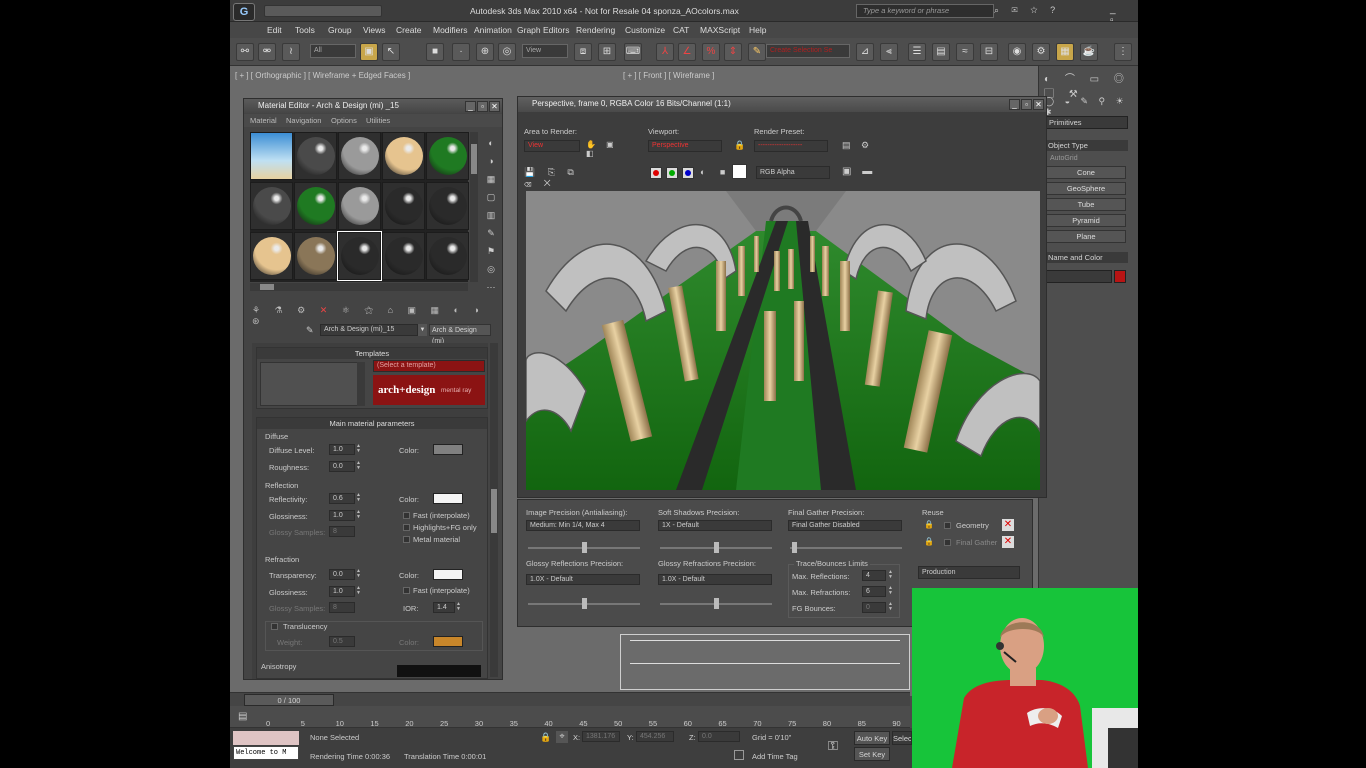 The height and width of the screenshot is (768, 1366). I want to click on schematic-view-icon: ⊟, so click(989, 52).